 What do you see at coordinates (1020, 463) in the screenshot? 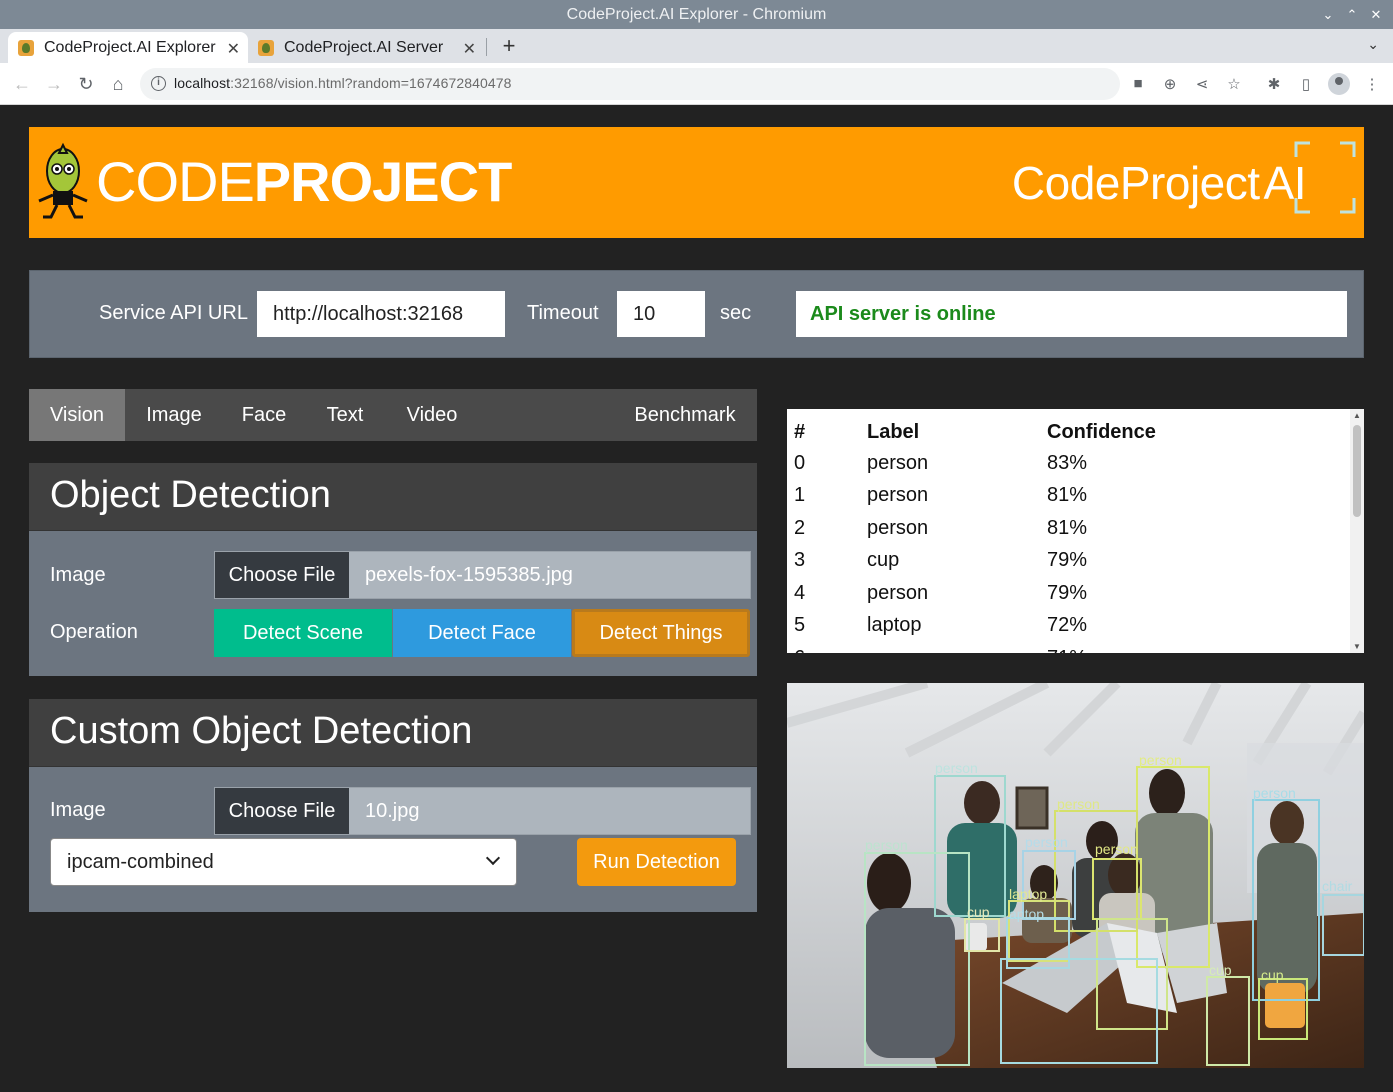
I see `table-row: 0 person 83%` at bounding box center [1020, 463].